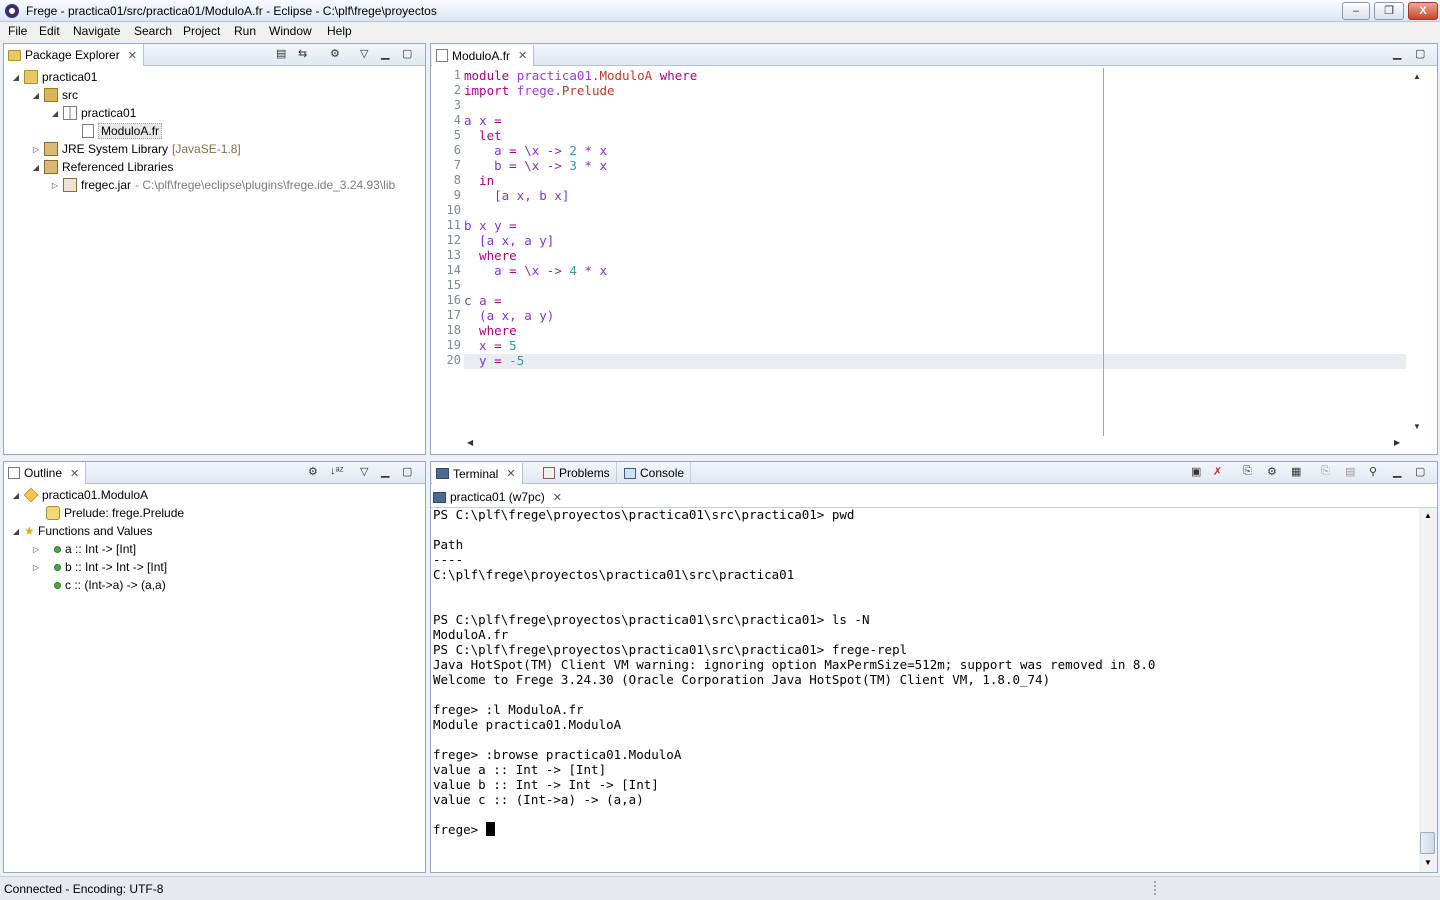 Image resolution: width=1440 pixels, height=900 pixels. I want to click on code-token: =, so click(502, 360).